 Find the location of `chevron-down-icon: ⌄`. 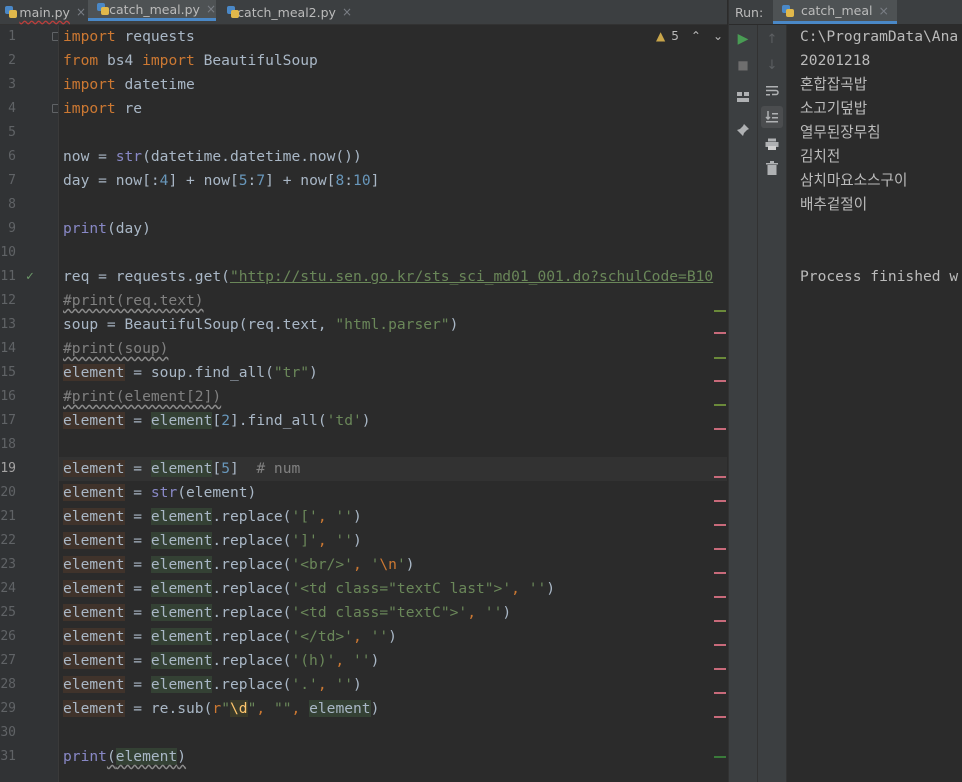

chevron-down-icon: ⌄ is located at coordinates (718, 36).